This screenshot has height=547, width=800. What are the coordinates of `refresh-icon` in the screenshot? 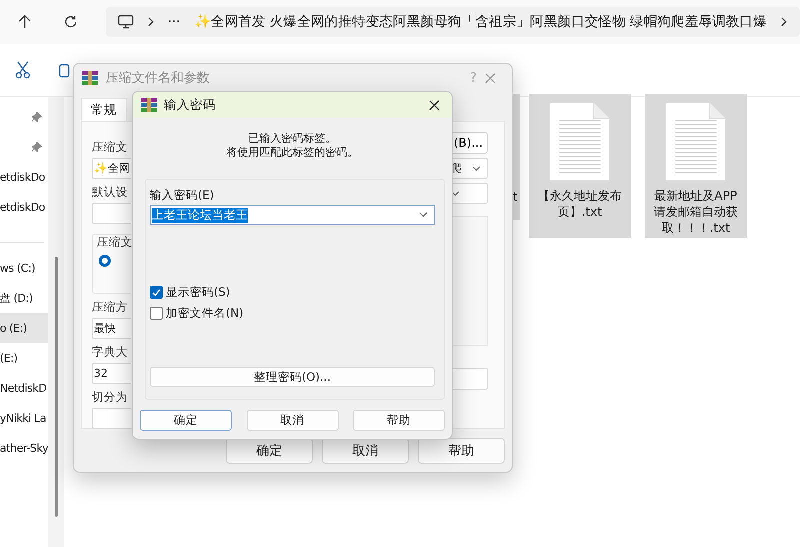 It's located at (71, 22).